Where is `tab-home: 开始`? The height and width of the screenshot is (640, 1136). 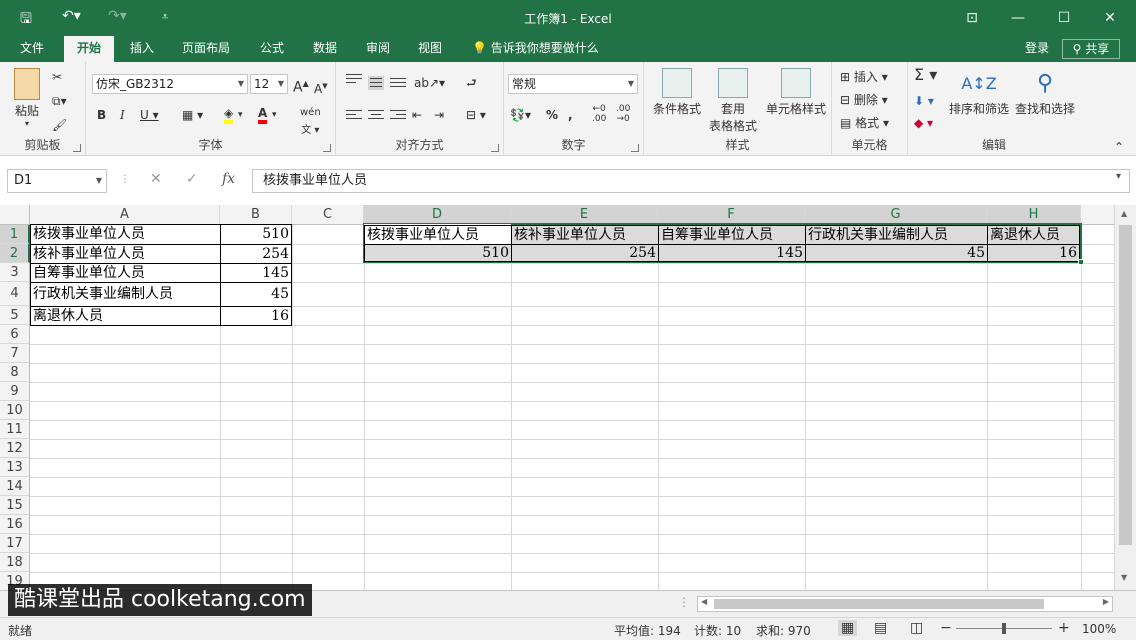
tab-home: 开始 is located at coordinates (89, 49).